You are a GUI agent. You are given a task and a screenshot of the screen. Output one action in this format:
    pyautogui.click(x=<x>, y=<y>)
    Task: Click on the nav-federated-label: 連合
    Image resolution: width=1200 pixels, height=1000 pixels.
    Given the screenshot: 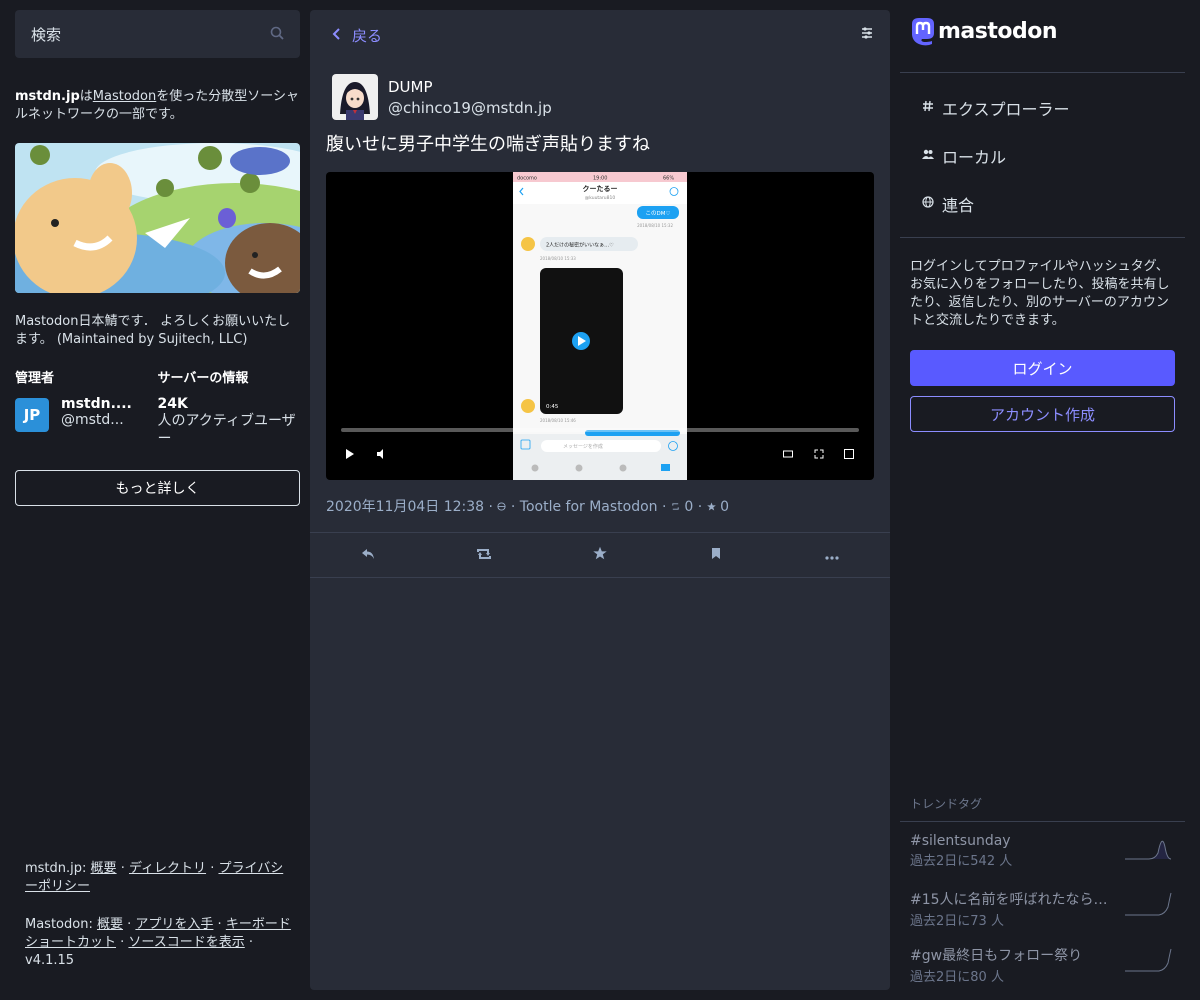 What is the action you would take?
    pyautogui.click(x=958, y=205)
    